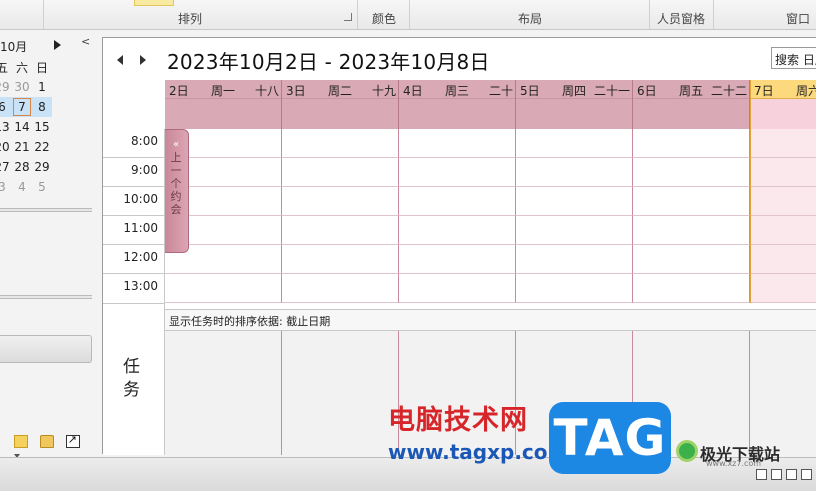  Describe the element at coordinates (348, 17) in the screenshot. I see `dialog-launcher-icon` at that location.